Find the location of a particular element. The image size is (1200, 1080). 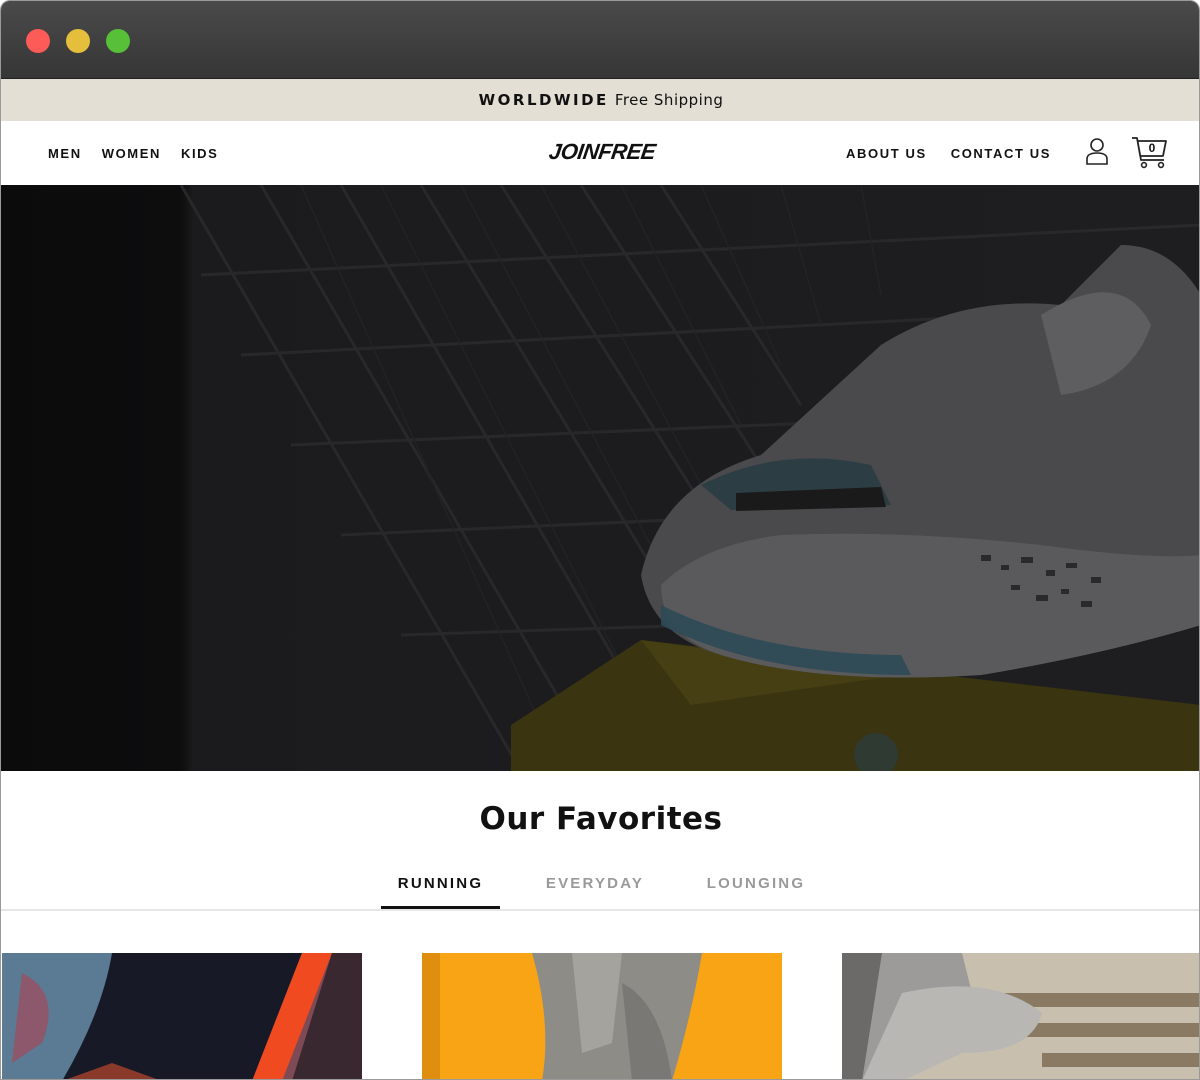

nav-categories: MEN WOMEN KIDS is located at coordinates (133, 153).